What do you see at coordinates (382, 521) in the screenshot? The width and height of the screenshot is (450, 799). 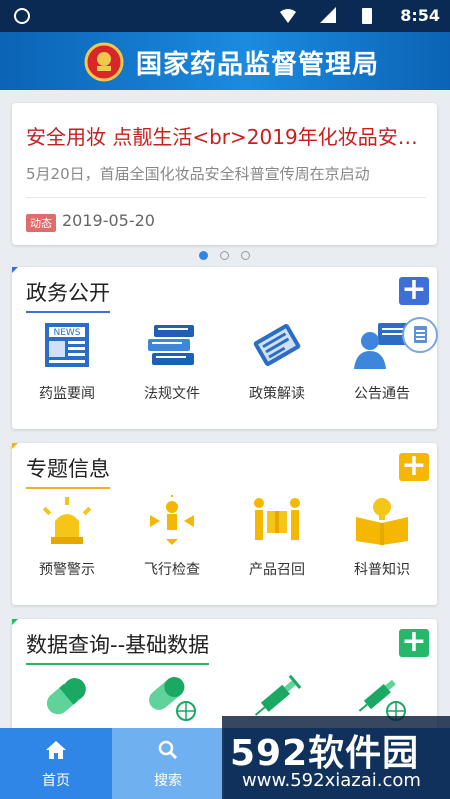 I see `knowledge-icon` at bounding box center [382, 521].